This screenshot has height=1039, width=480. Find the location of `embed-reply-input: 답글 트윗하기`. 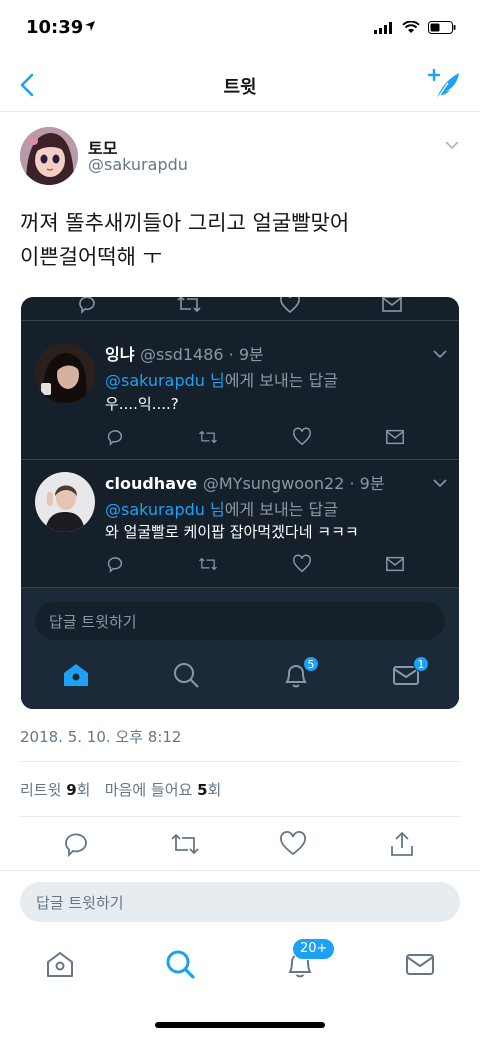

embed-reply-input: 답글 트윗하기 is located at coordinates (240, 621).